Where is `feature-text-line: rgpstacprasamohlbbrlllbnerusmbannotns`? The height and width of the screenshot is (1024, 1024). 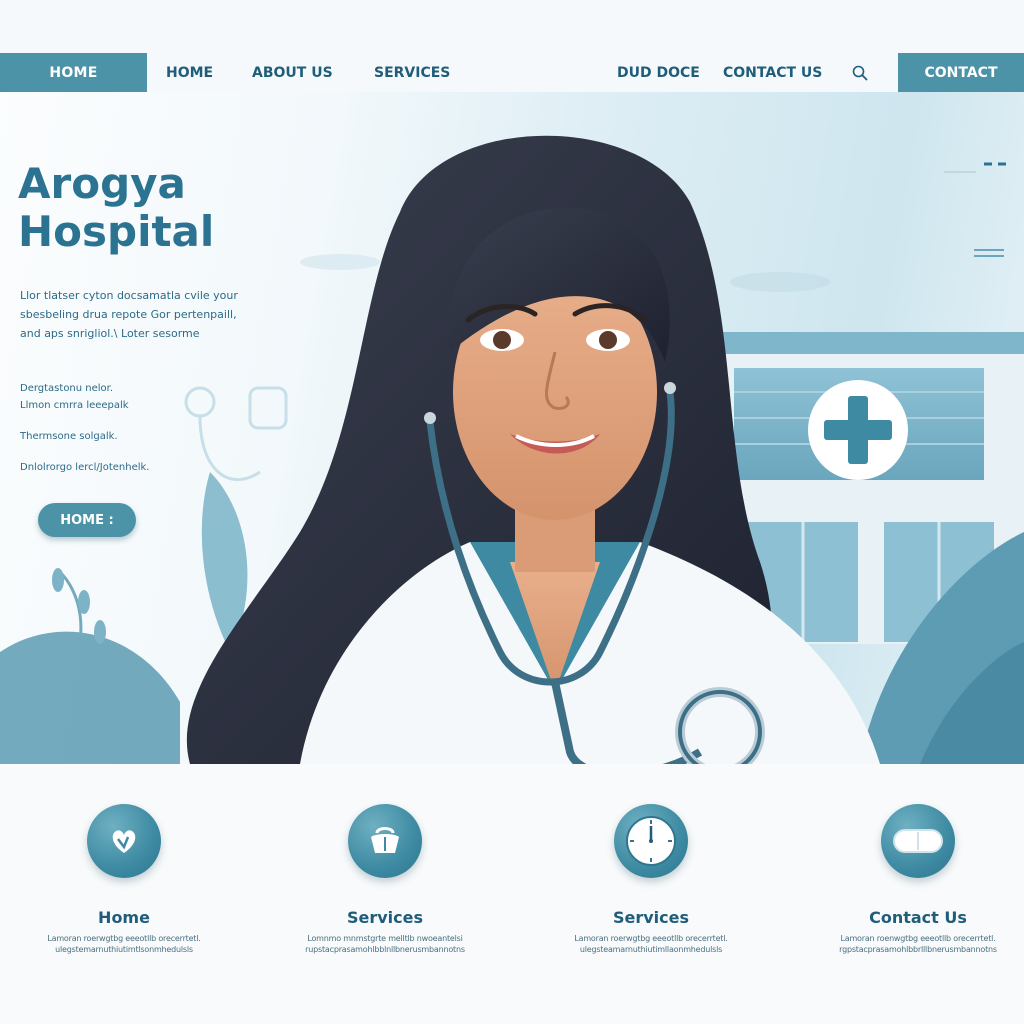 feature-text-line: rgpstacprasamohlbbrlllbnerusmbannotns is located at coordinates (918, 949).